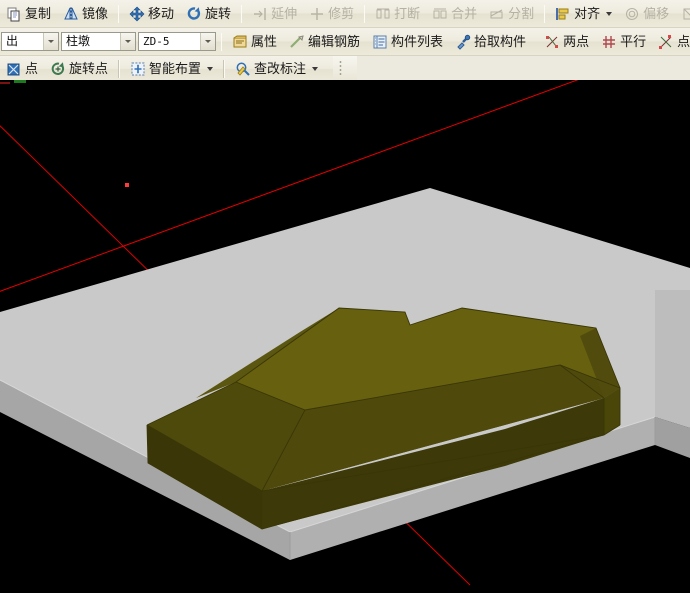 The image size is (690, 593). I want to click on copy-icon, so click(14, 14).